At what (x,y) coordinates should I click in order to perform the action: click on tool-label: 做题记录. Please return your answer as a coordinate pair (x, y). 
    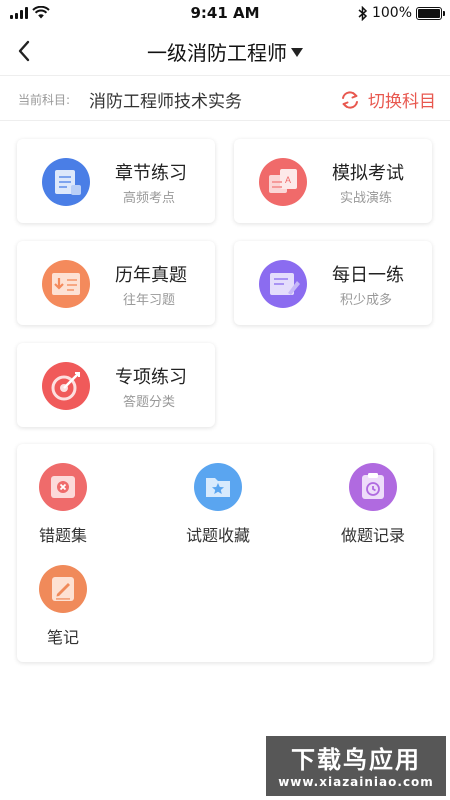
    Looking at the image, I should click on (372, 535).